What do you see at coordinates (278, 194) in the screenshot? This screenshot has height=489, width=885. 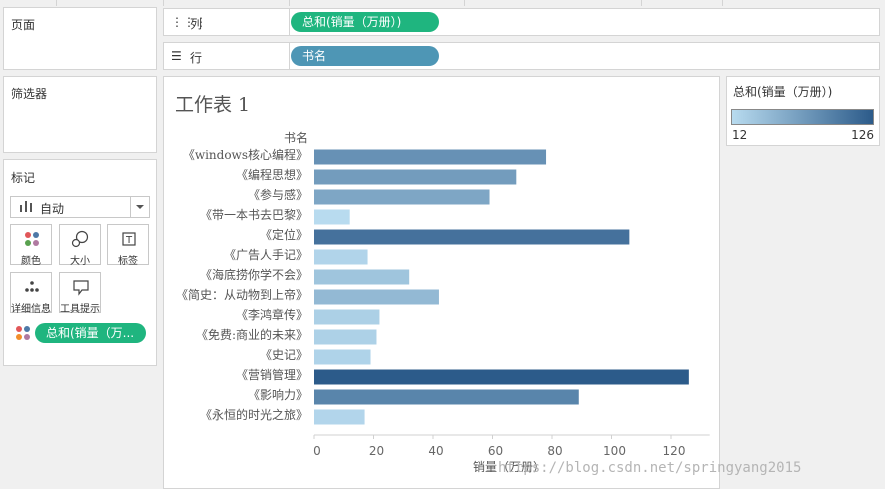 I see `category-label: 《参与感》` at bounding box center [278, 194].